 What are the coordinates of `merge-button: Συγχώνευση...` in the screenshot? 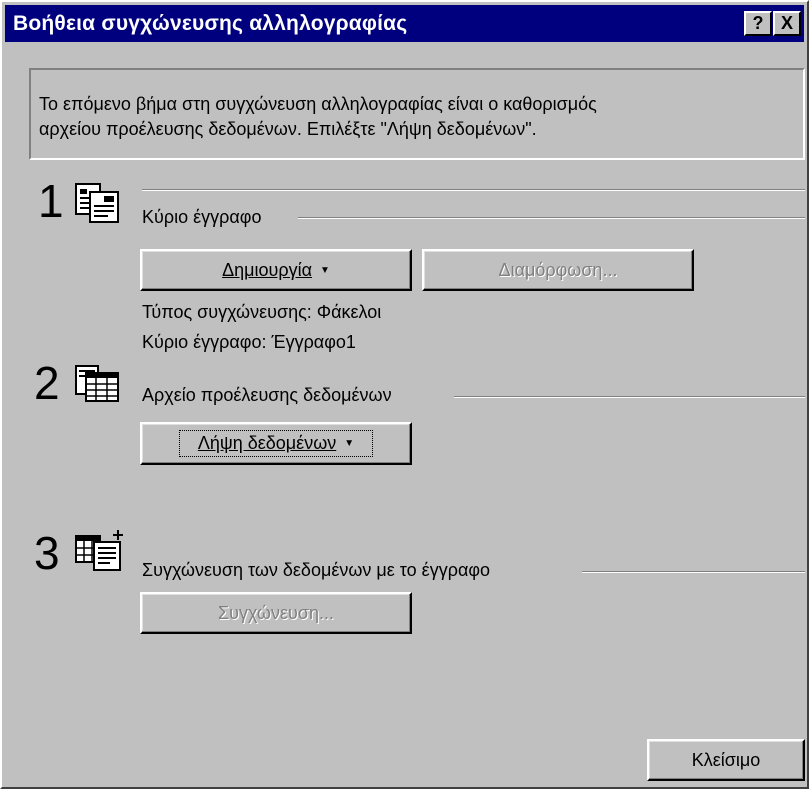 It's located at (276, 613).